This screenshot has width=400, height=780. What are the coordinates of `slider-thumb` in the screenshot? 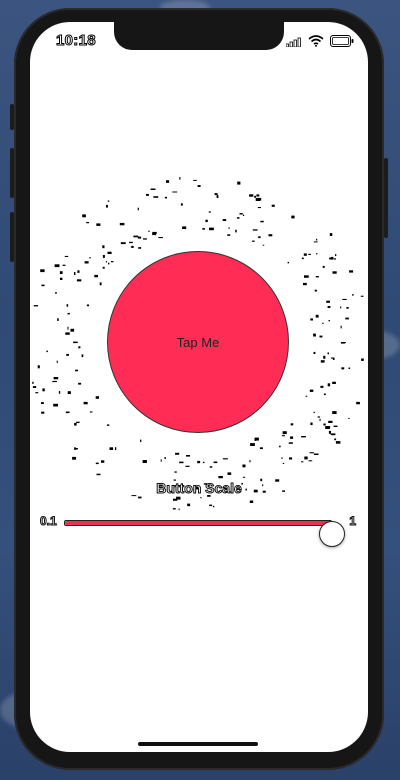 It's located at (332, 534).